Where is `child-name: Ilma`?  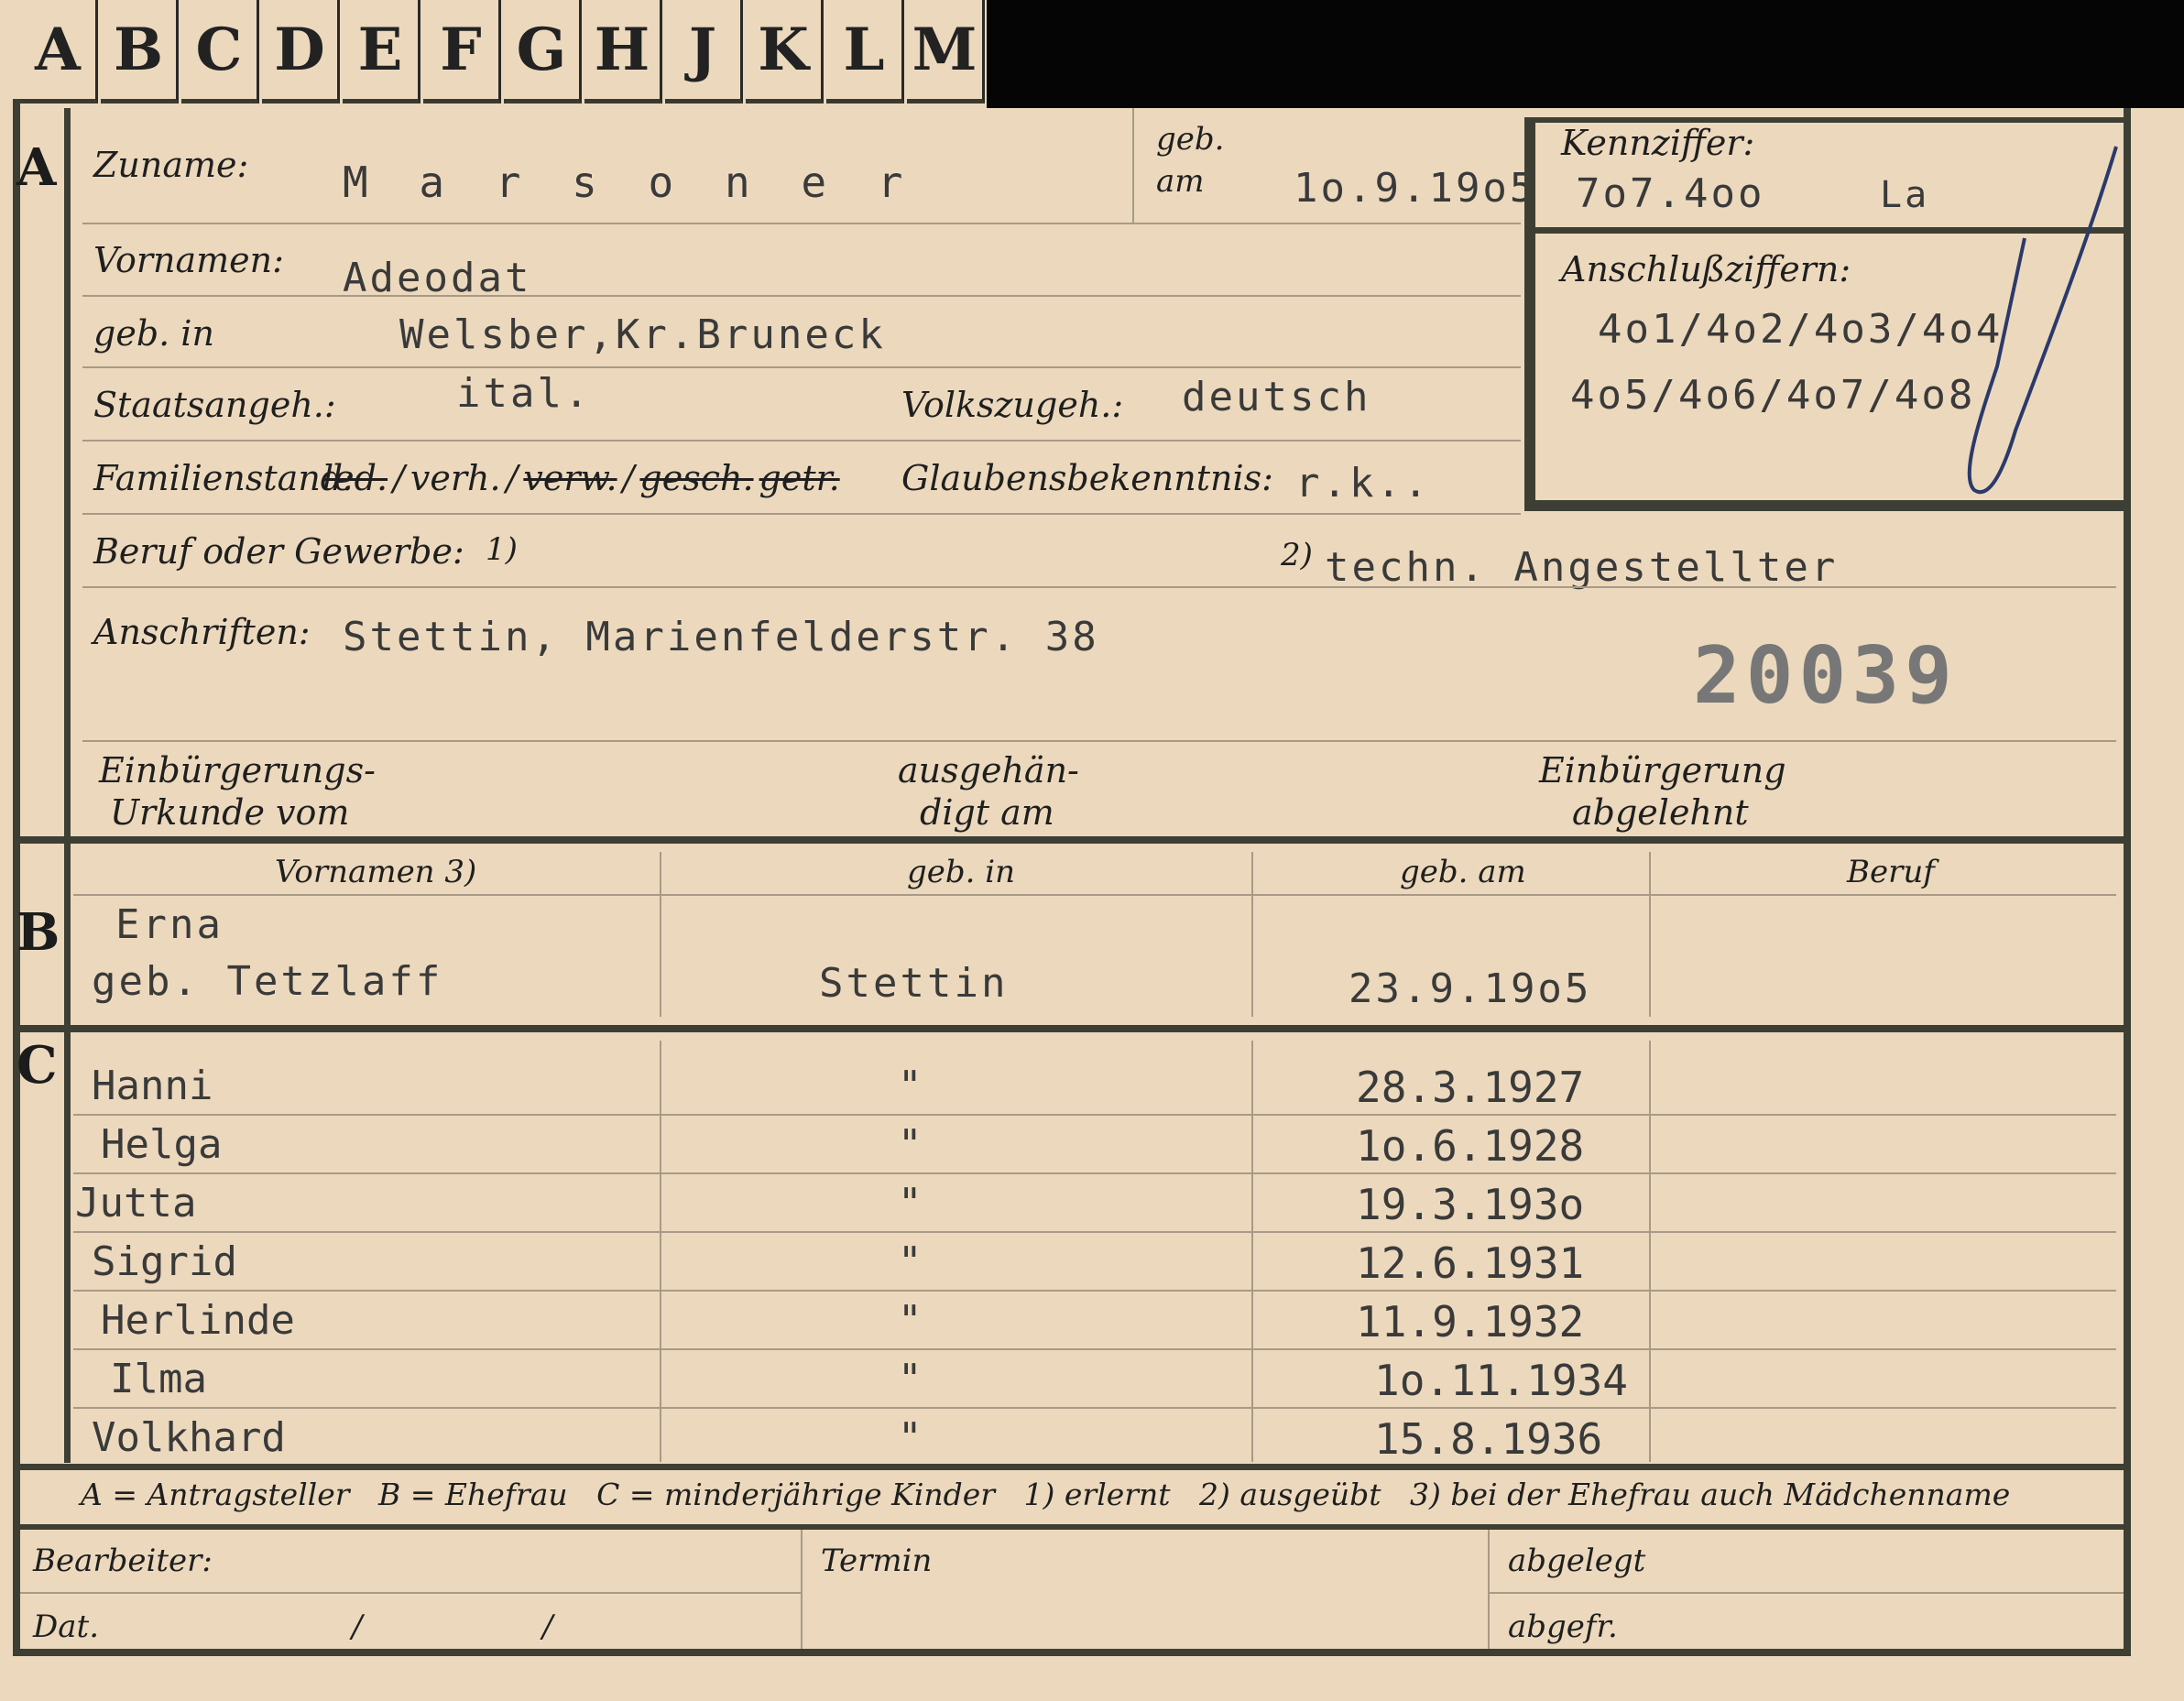 child-name: Ilma is located at coordinates (158, 1379).